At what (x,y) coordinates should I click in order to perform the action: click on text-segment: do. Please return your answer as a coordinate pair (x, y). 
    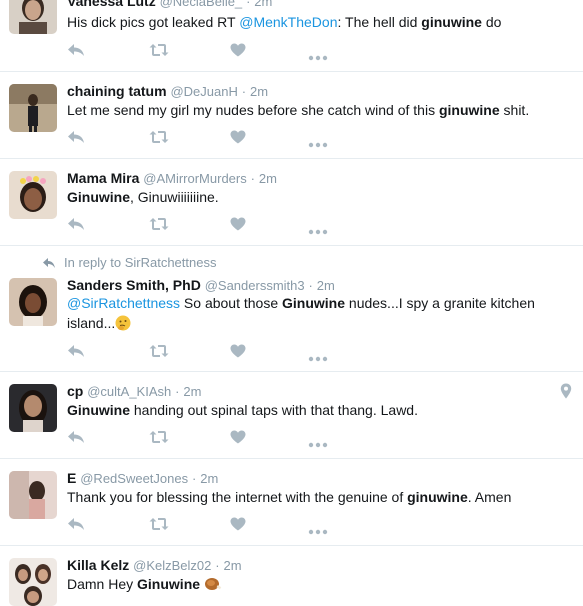
    Looking at the image, I should click on (491, 22).